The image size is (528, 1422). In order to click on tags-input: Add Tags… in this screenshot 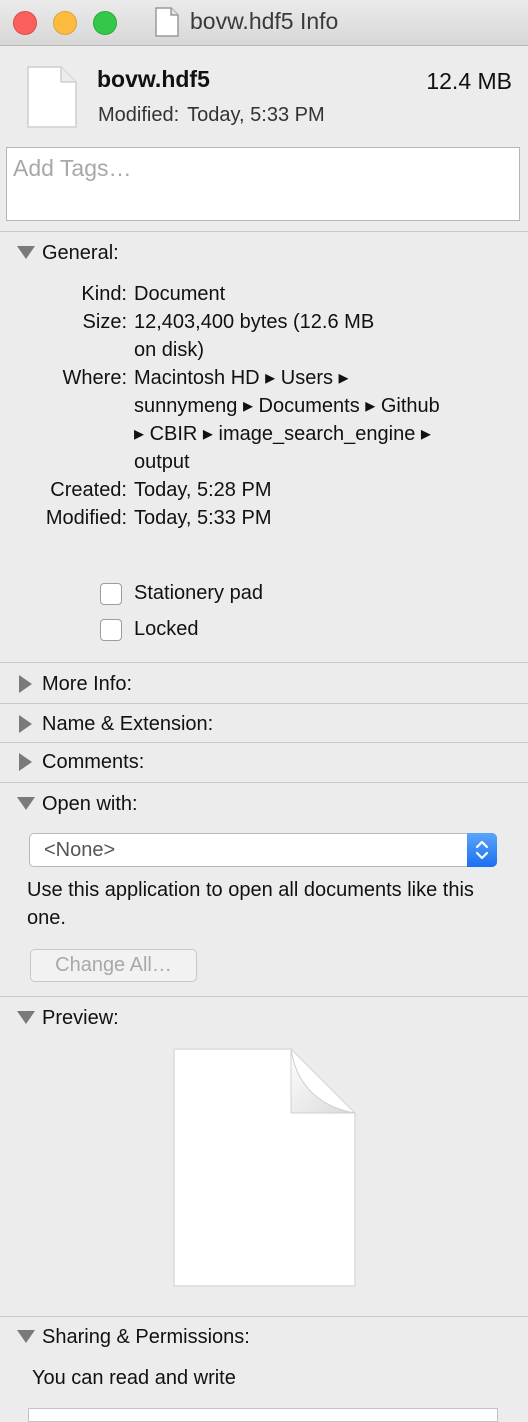, I will do `click(263, 184)`.